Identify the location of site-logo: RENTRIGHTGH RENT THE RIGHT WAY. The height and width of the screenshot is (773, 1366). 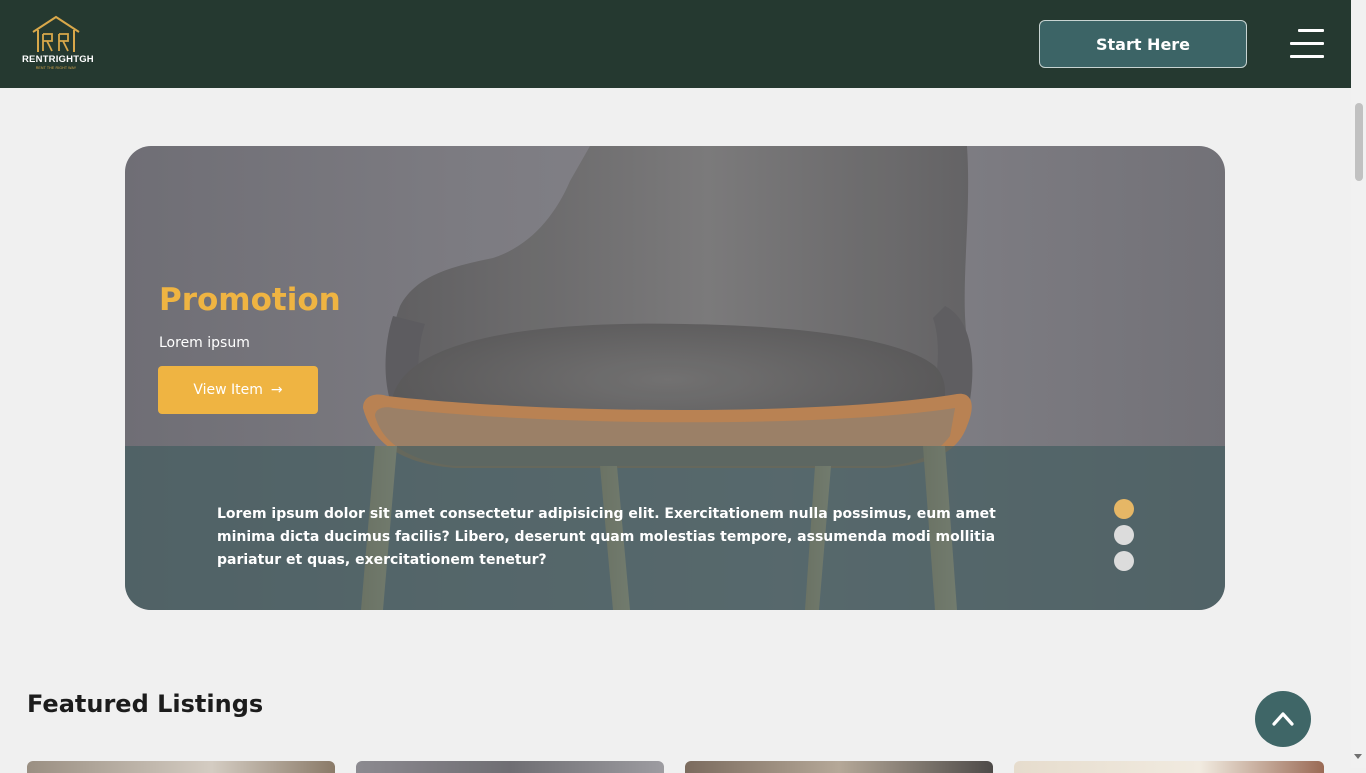
(58, 44).